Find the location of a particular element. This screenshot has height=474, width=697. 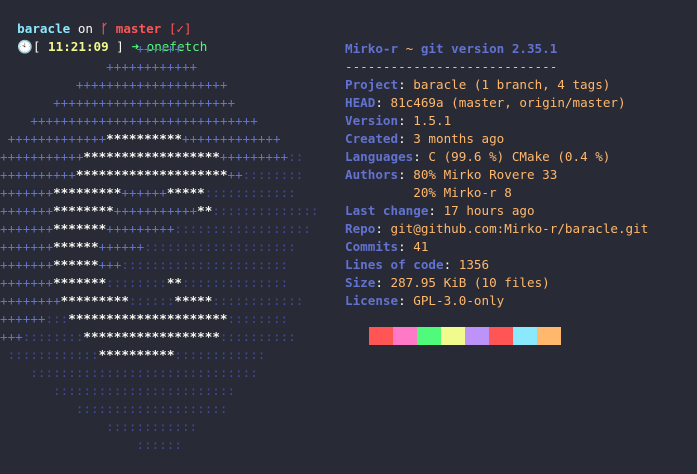

info-key: Repo is located at coordinates (360, 228).